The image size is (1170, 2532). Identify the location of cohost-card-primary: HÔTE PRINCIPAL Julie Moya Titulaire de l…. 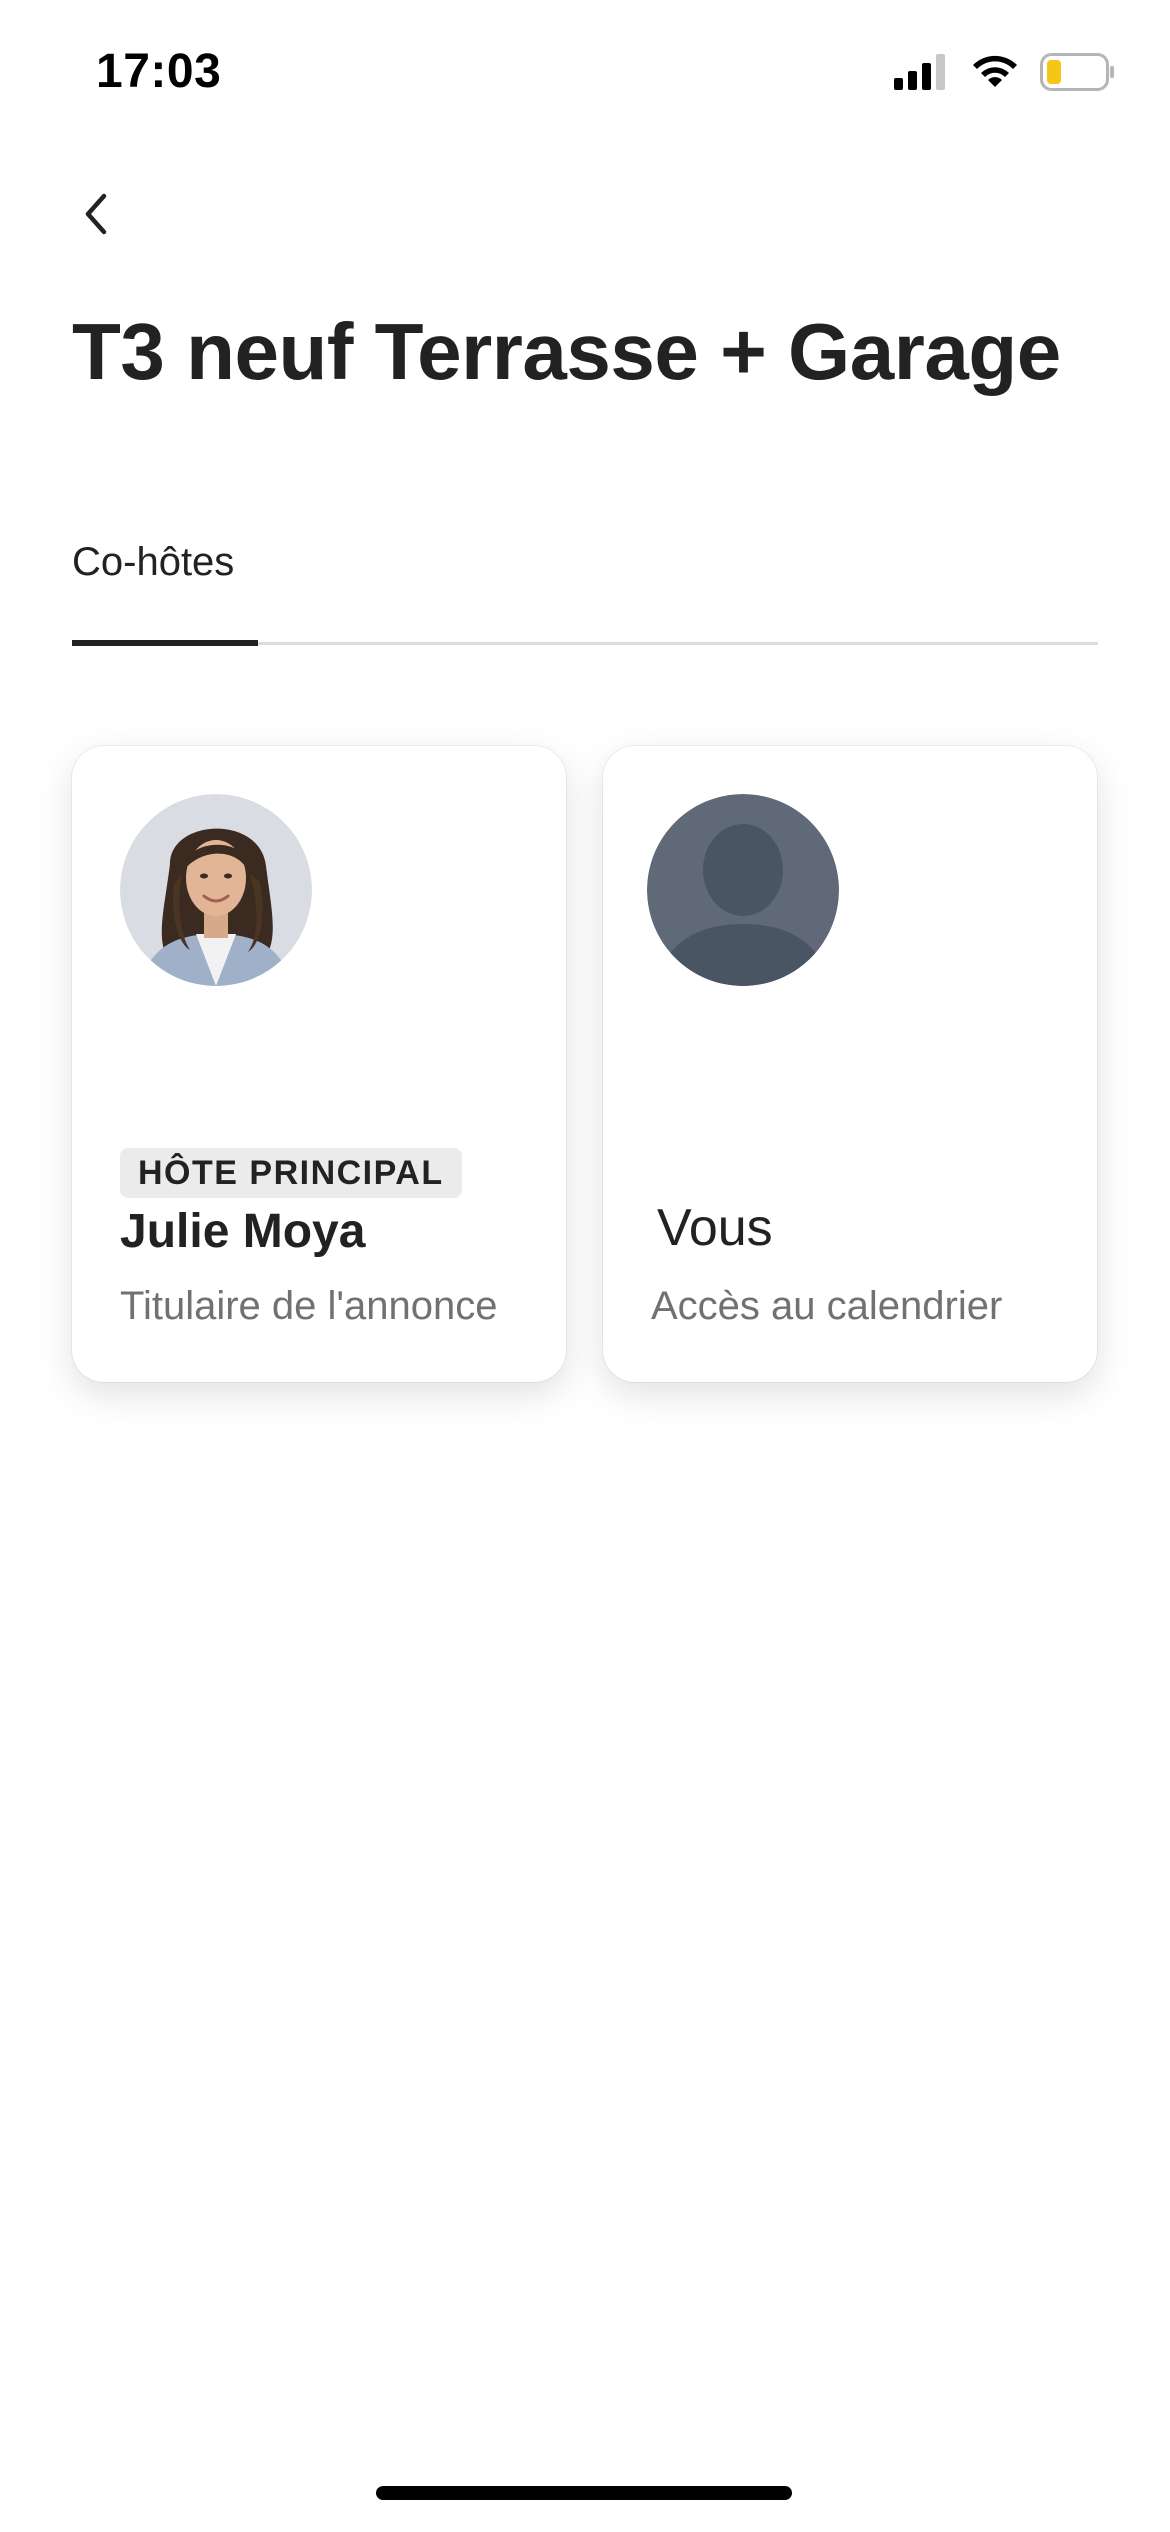
(319, 1064).